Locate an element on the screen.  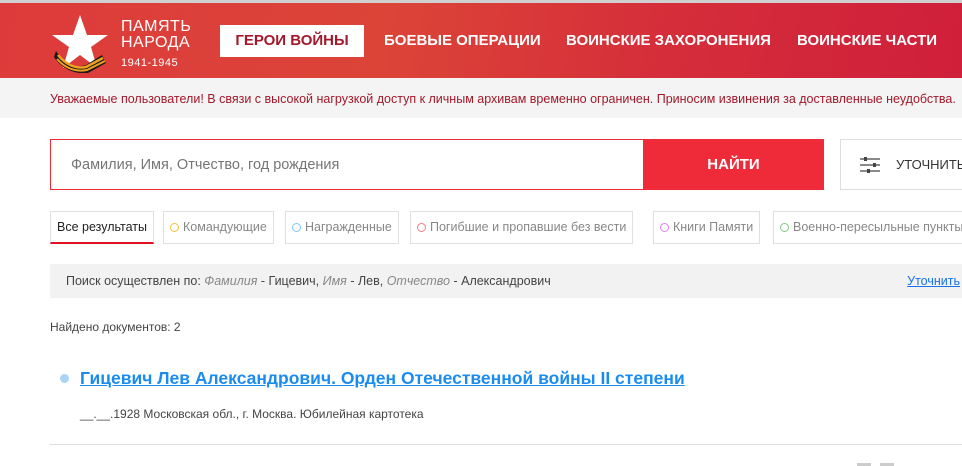
tab-label: Погибшие и пропавшие без вести is located at coordinates (528, 227).